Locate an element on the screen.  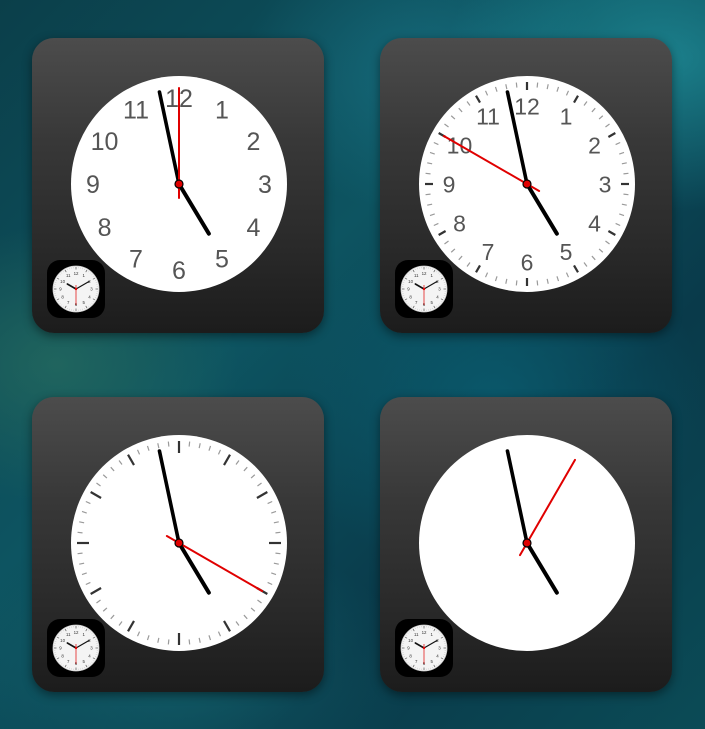
clock-numeral: 10 is located at coordinates (105, 142).